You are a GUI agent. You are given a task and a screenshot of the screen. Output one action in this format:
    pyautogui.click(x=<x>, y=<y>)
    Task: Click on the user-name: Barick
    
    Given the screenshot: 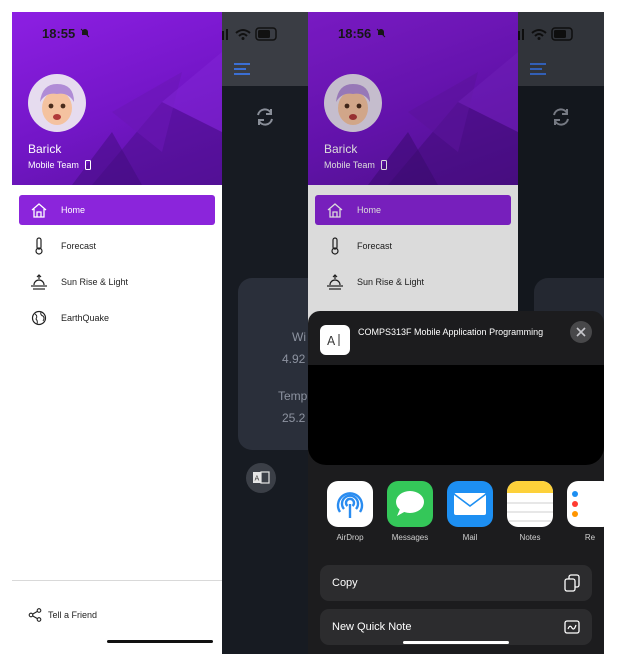 What is the action you would take?
    pyautogui.click(x=45, y=149)
    